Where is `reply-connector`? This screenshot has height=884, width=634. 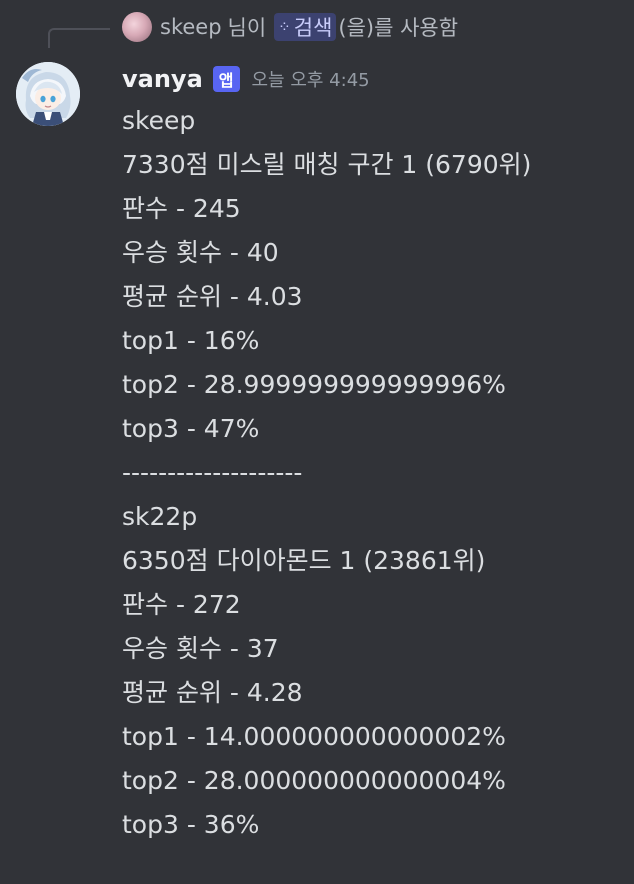
reply-connector is located at coordinates (79, 38).